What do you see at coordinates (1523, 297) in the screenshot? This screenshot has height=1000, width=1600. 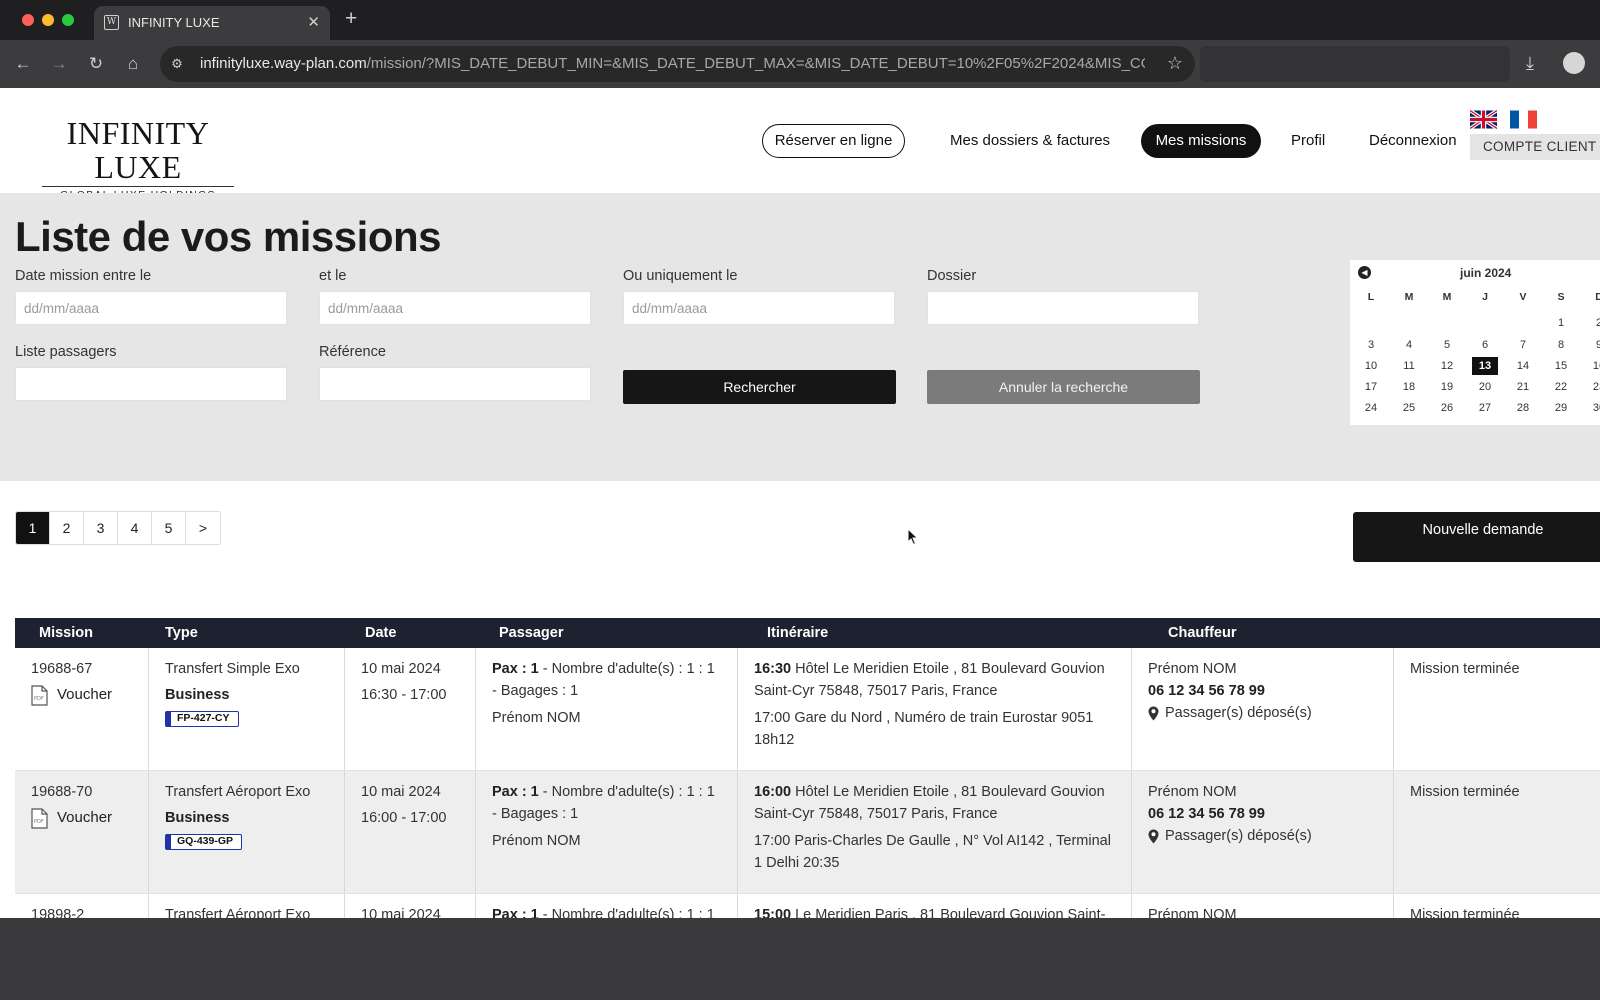 I see `calendar-weekday: V` at bounding box center [1523, 297].